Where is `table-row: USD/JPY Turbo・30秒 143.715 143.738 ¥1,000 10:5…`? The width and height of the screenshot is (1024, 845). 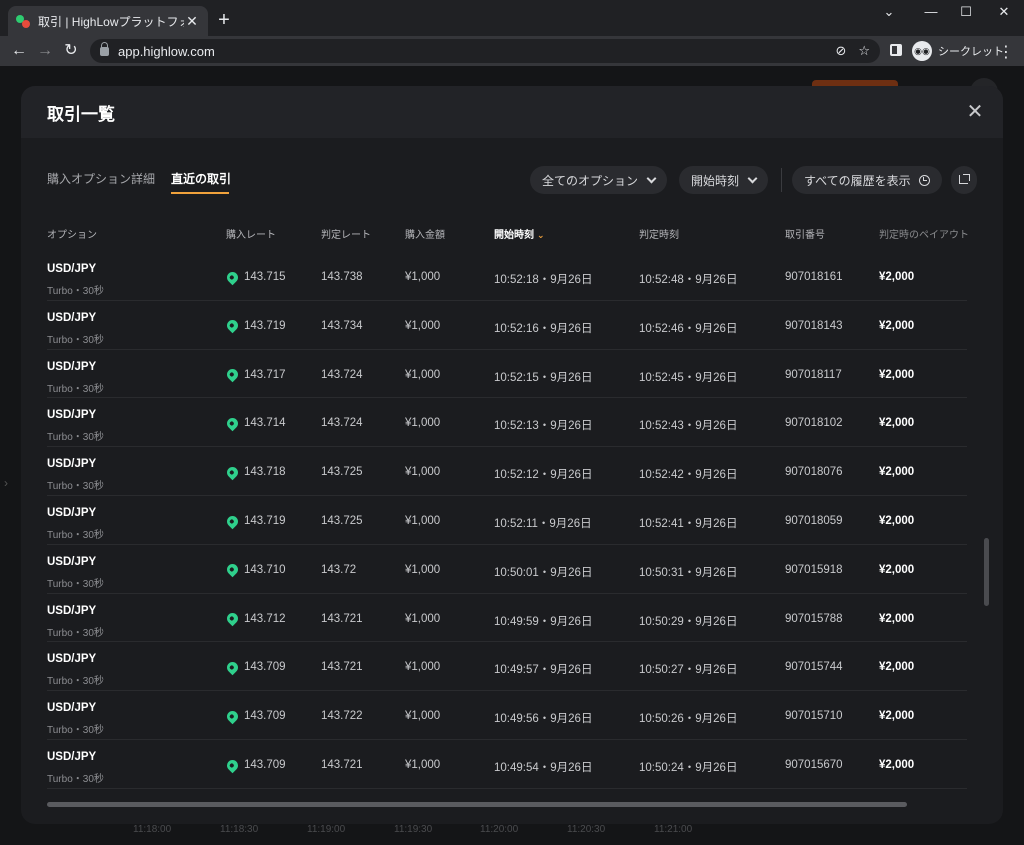 table-row: USD/JPY Turbo・30秒 143.715 143.738 ¥1,000 10:5… is located at coordinates (507, 276).